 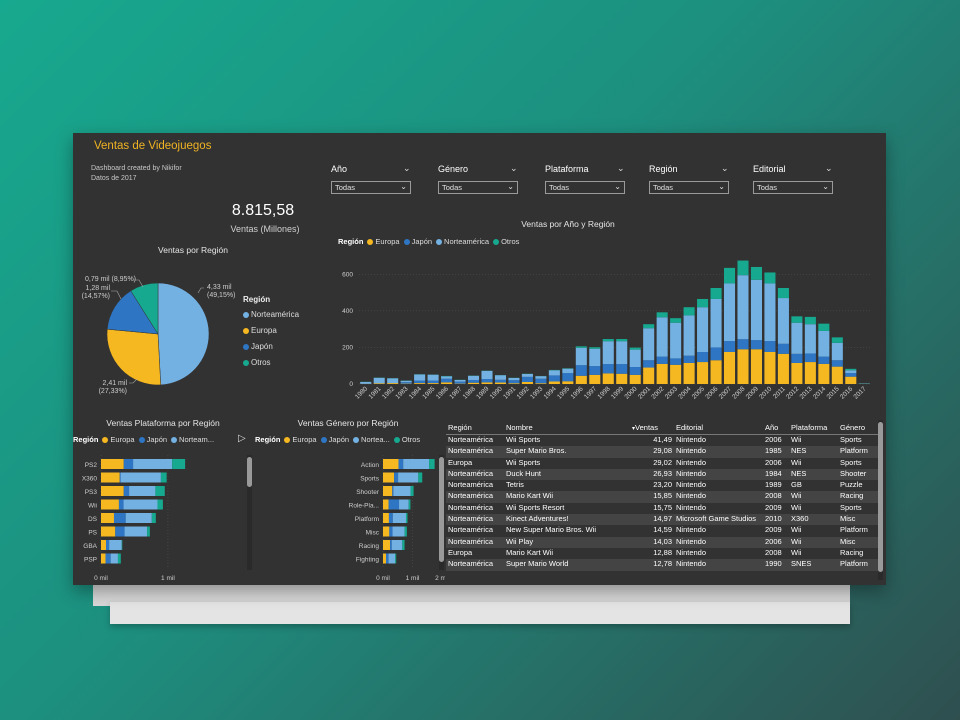 What do you see at coordinates (447, 383) in the screenshot?
I see `bar-europa-1986` at bounding box center [447, 383].